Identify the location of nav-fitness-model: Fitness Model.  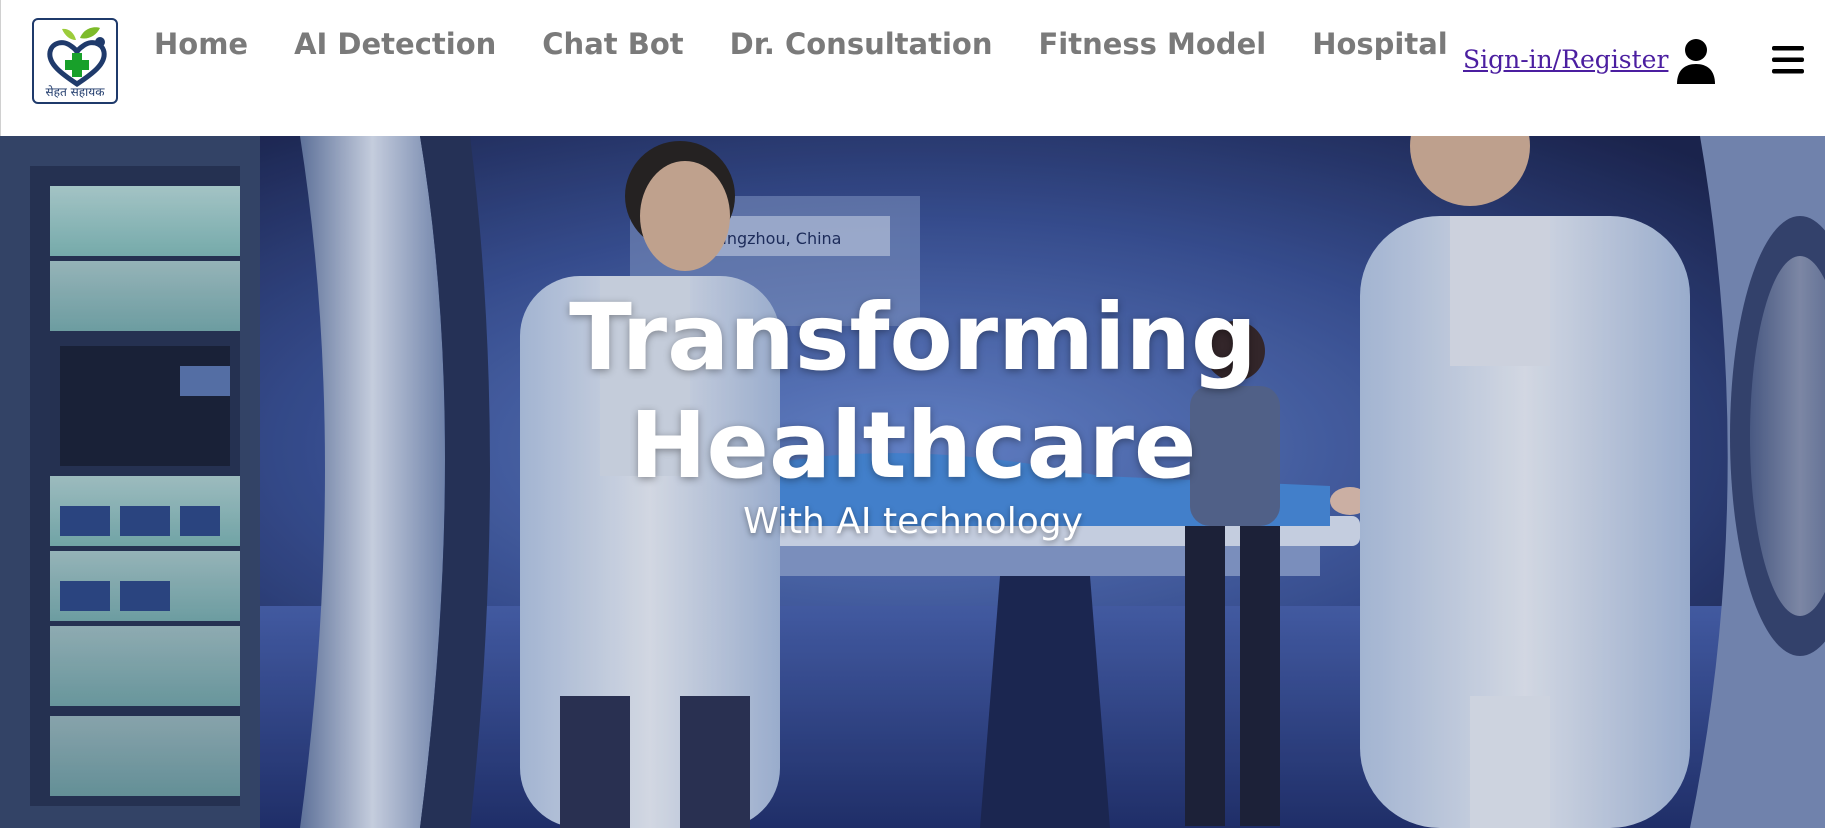
(1152, 44).